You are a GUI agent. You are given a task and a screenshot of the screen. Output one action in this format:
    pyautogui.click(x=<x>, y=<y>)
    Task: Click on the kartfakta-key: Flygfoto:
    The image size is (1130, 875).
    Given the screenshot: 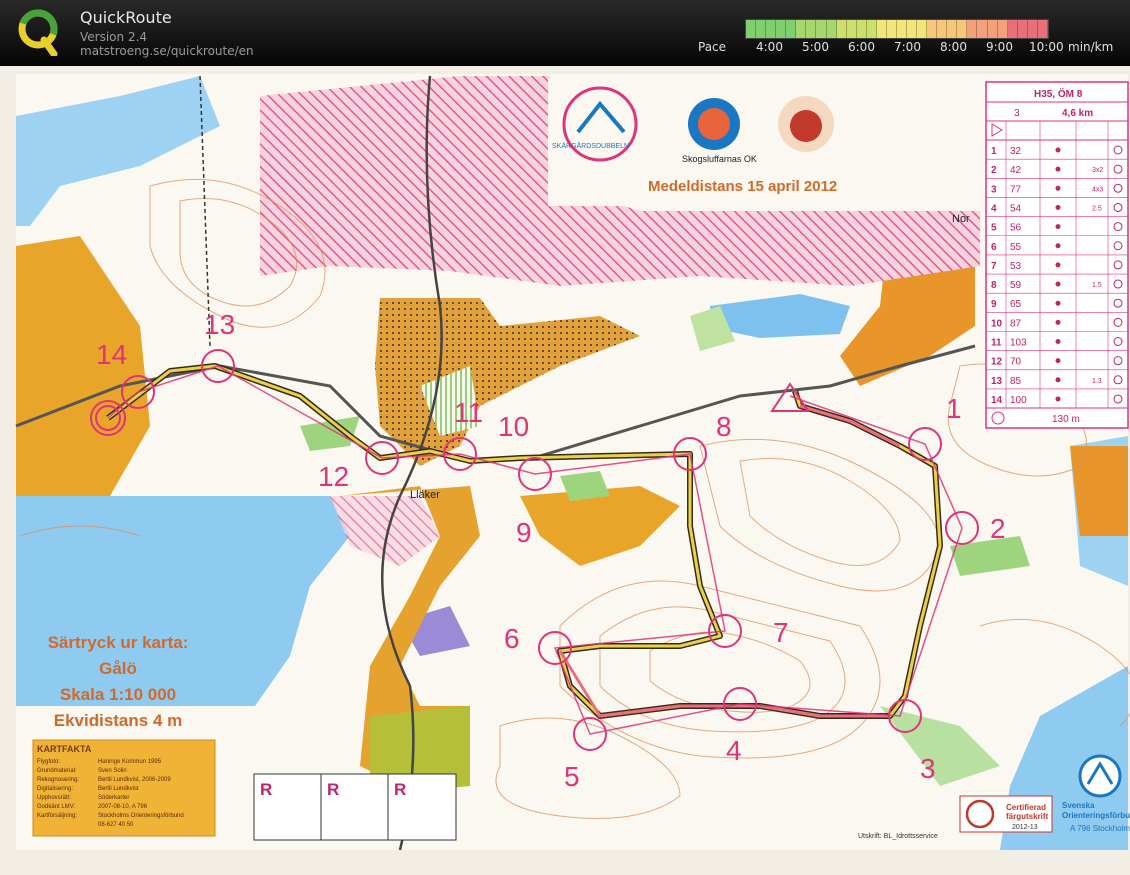 What is the action you would take?
    pyautogui.click(x=48, y=762)
    